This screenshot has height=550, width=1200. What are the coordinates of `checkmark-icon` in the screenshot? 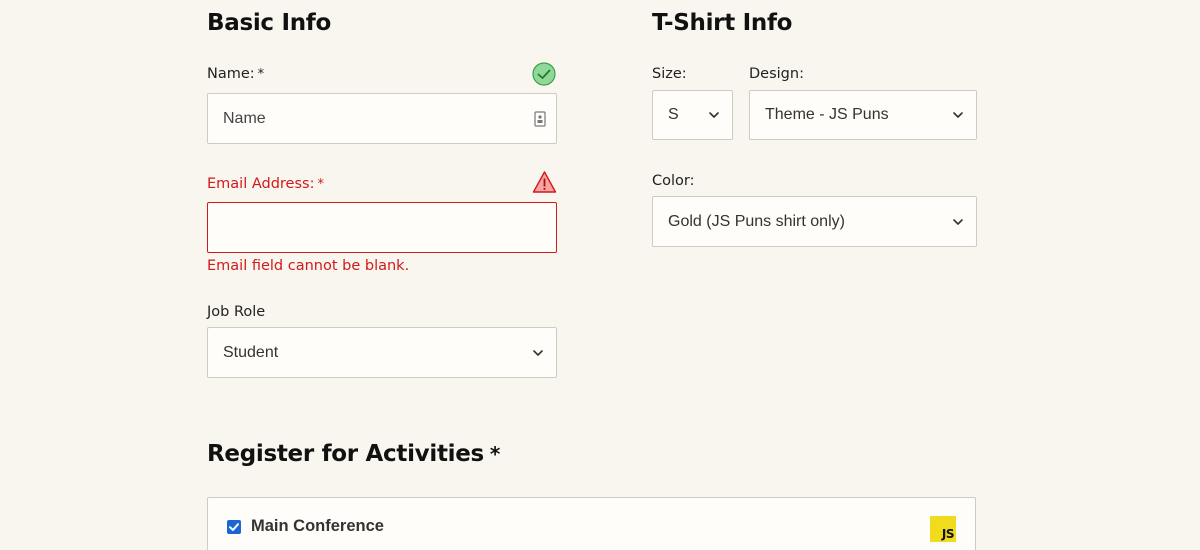 It's located at (234, 527).